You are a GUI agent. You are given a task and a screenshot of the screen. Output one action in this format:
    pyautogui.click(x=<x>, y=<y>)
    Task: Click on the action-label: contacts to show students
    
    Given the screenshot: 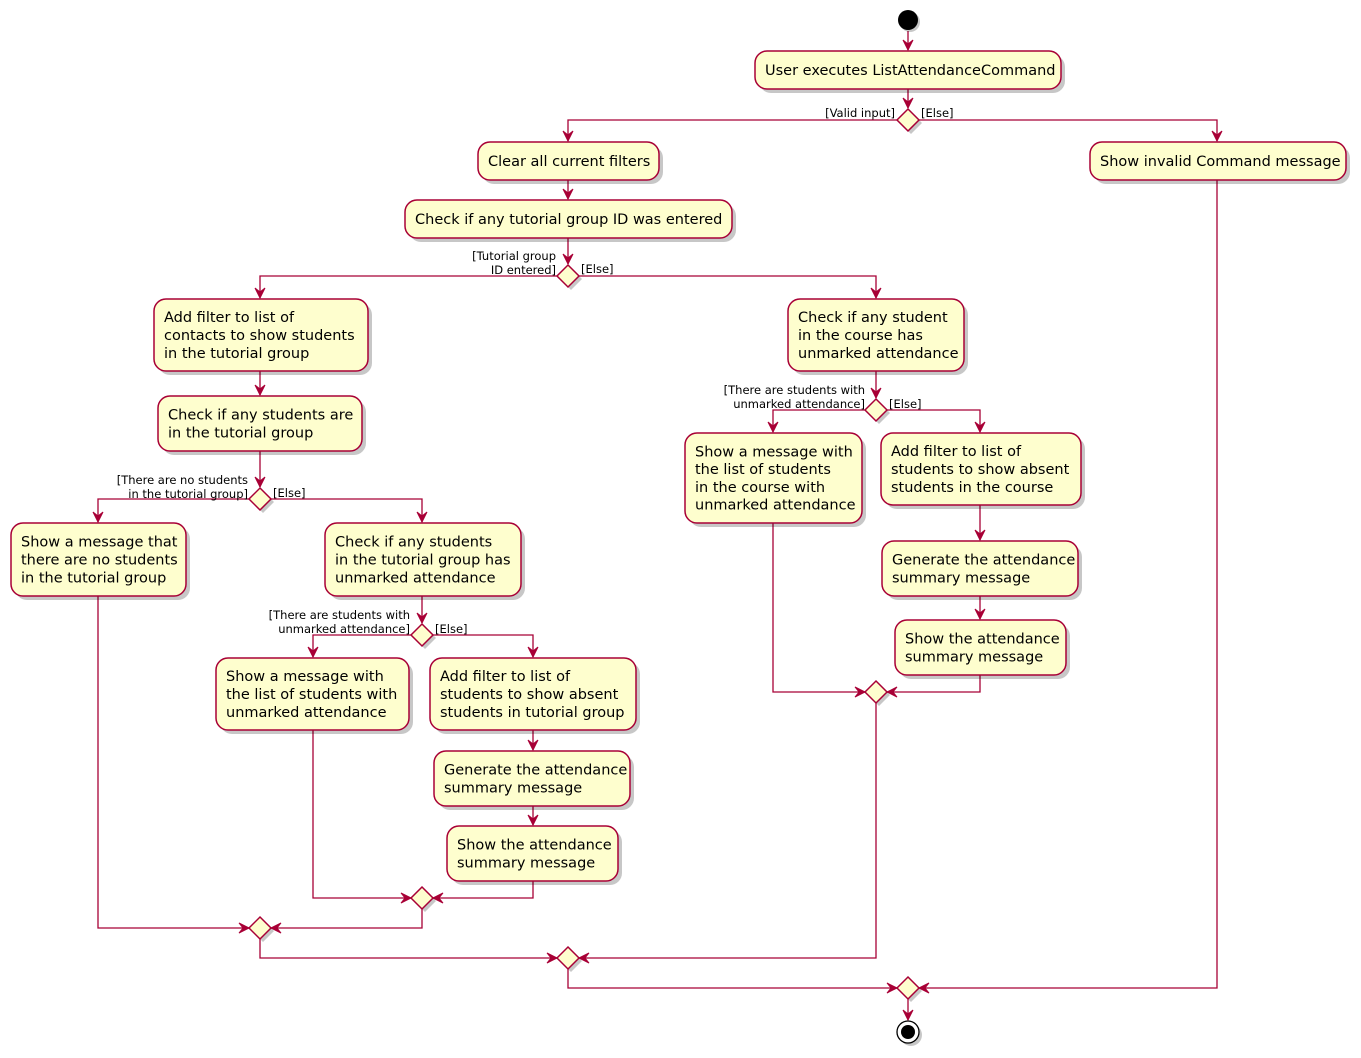 What is the action you would take?
    pyautogui.click(x=259, y=336)
    